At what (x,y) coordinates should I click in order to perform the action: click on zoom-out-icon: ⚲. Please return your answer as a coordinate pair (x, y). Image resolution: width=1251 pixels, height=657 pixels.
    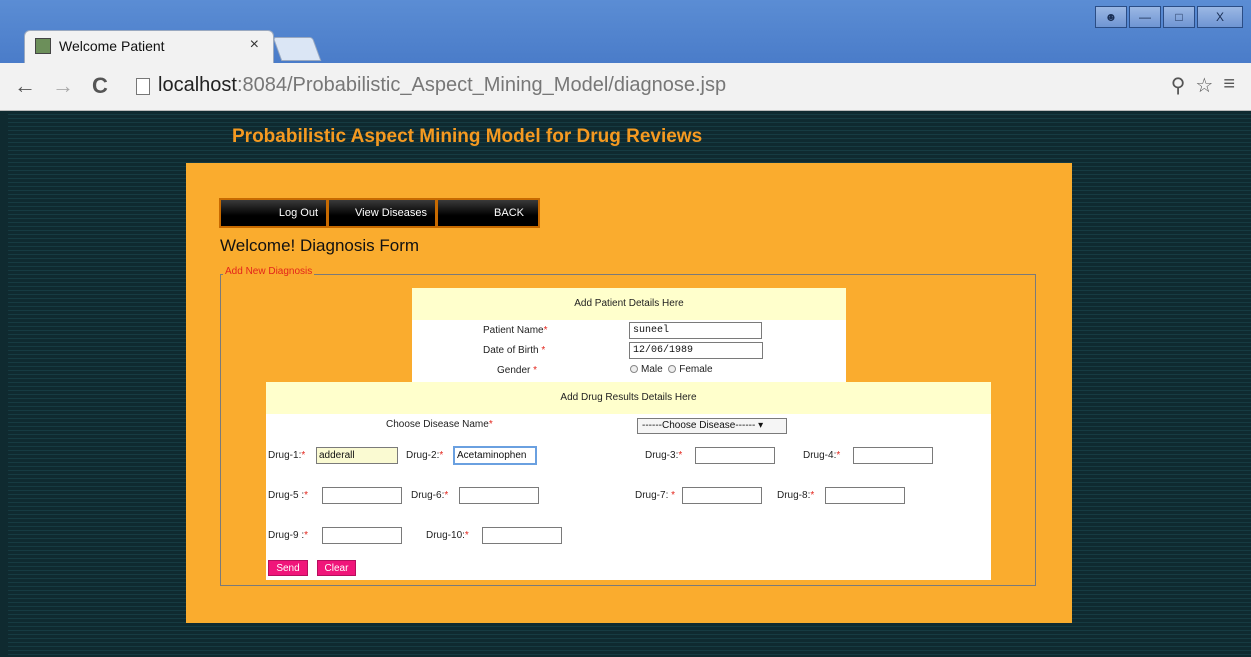
    Looking at the image, I should click on (1178, 85).